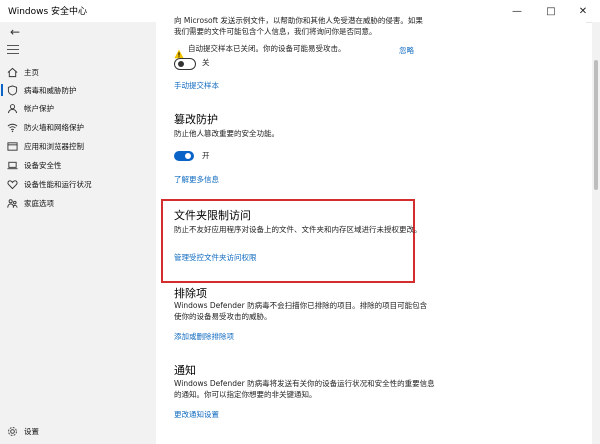  I want to click on sample-submission-description-2: 我们需要的文件可能包含个人信息，我们将询问你是否同意。, so click(275, 31).